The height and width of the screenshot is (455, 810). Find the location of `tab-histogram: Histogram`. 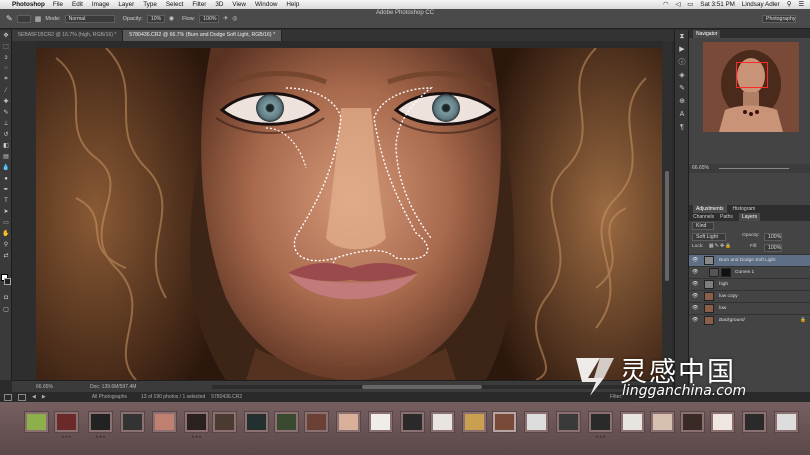

tab-histogram: Histogram is located at coordinates (744, 209).